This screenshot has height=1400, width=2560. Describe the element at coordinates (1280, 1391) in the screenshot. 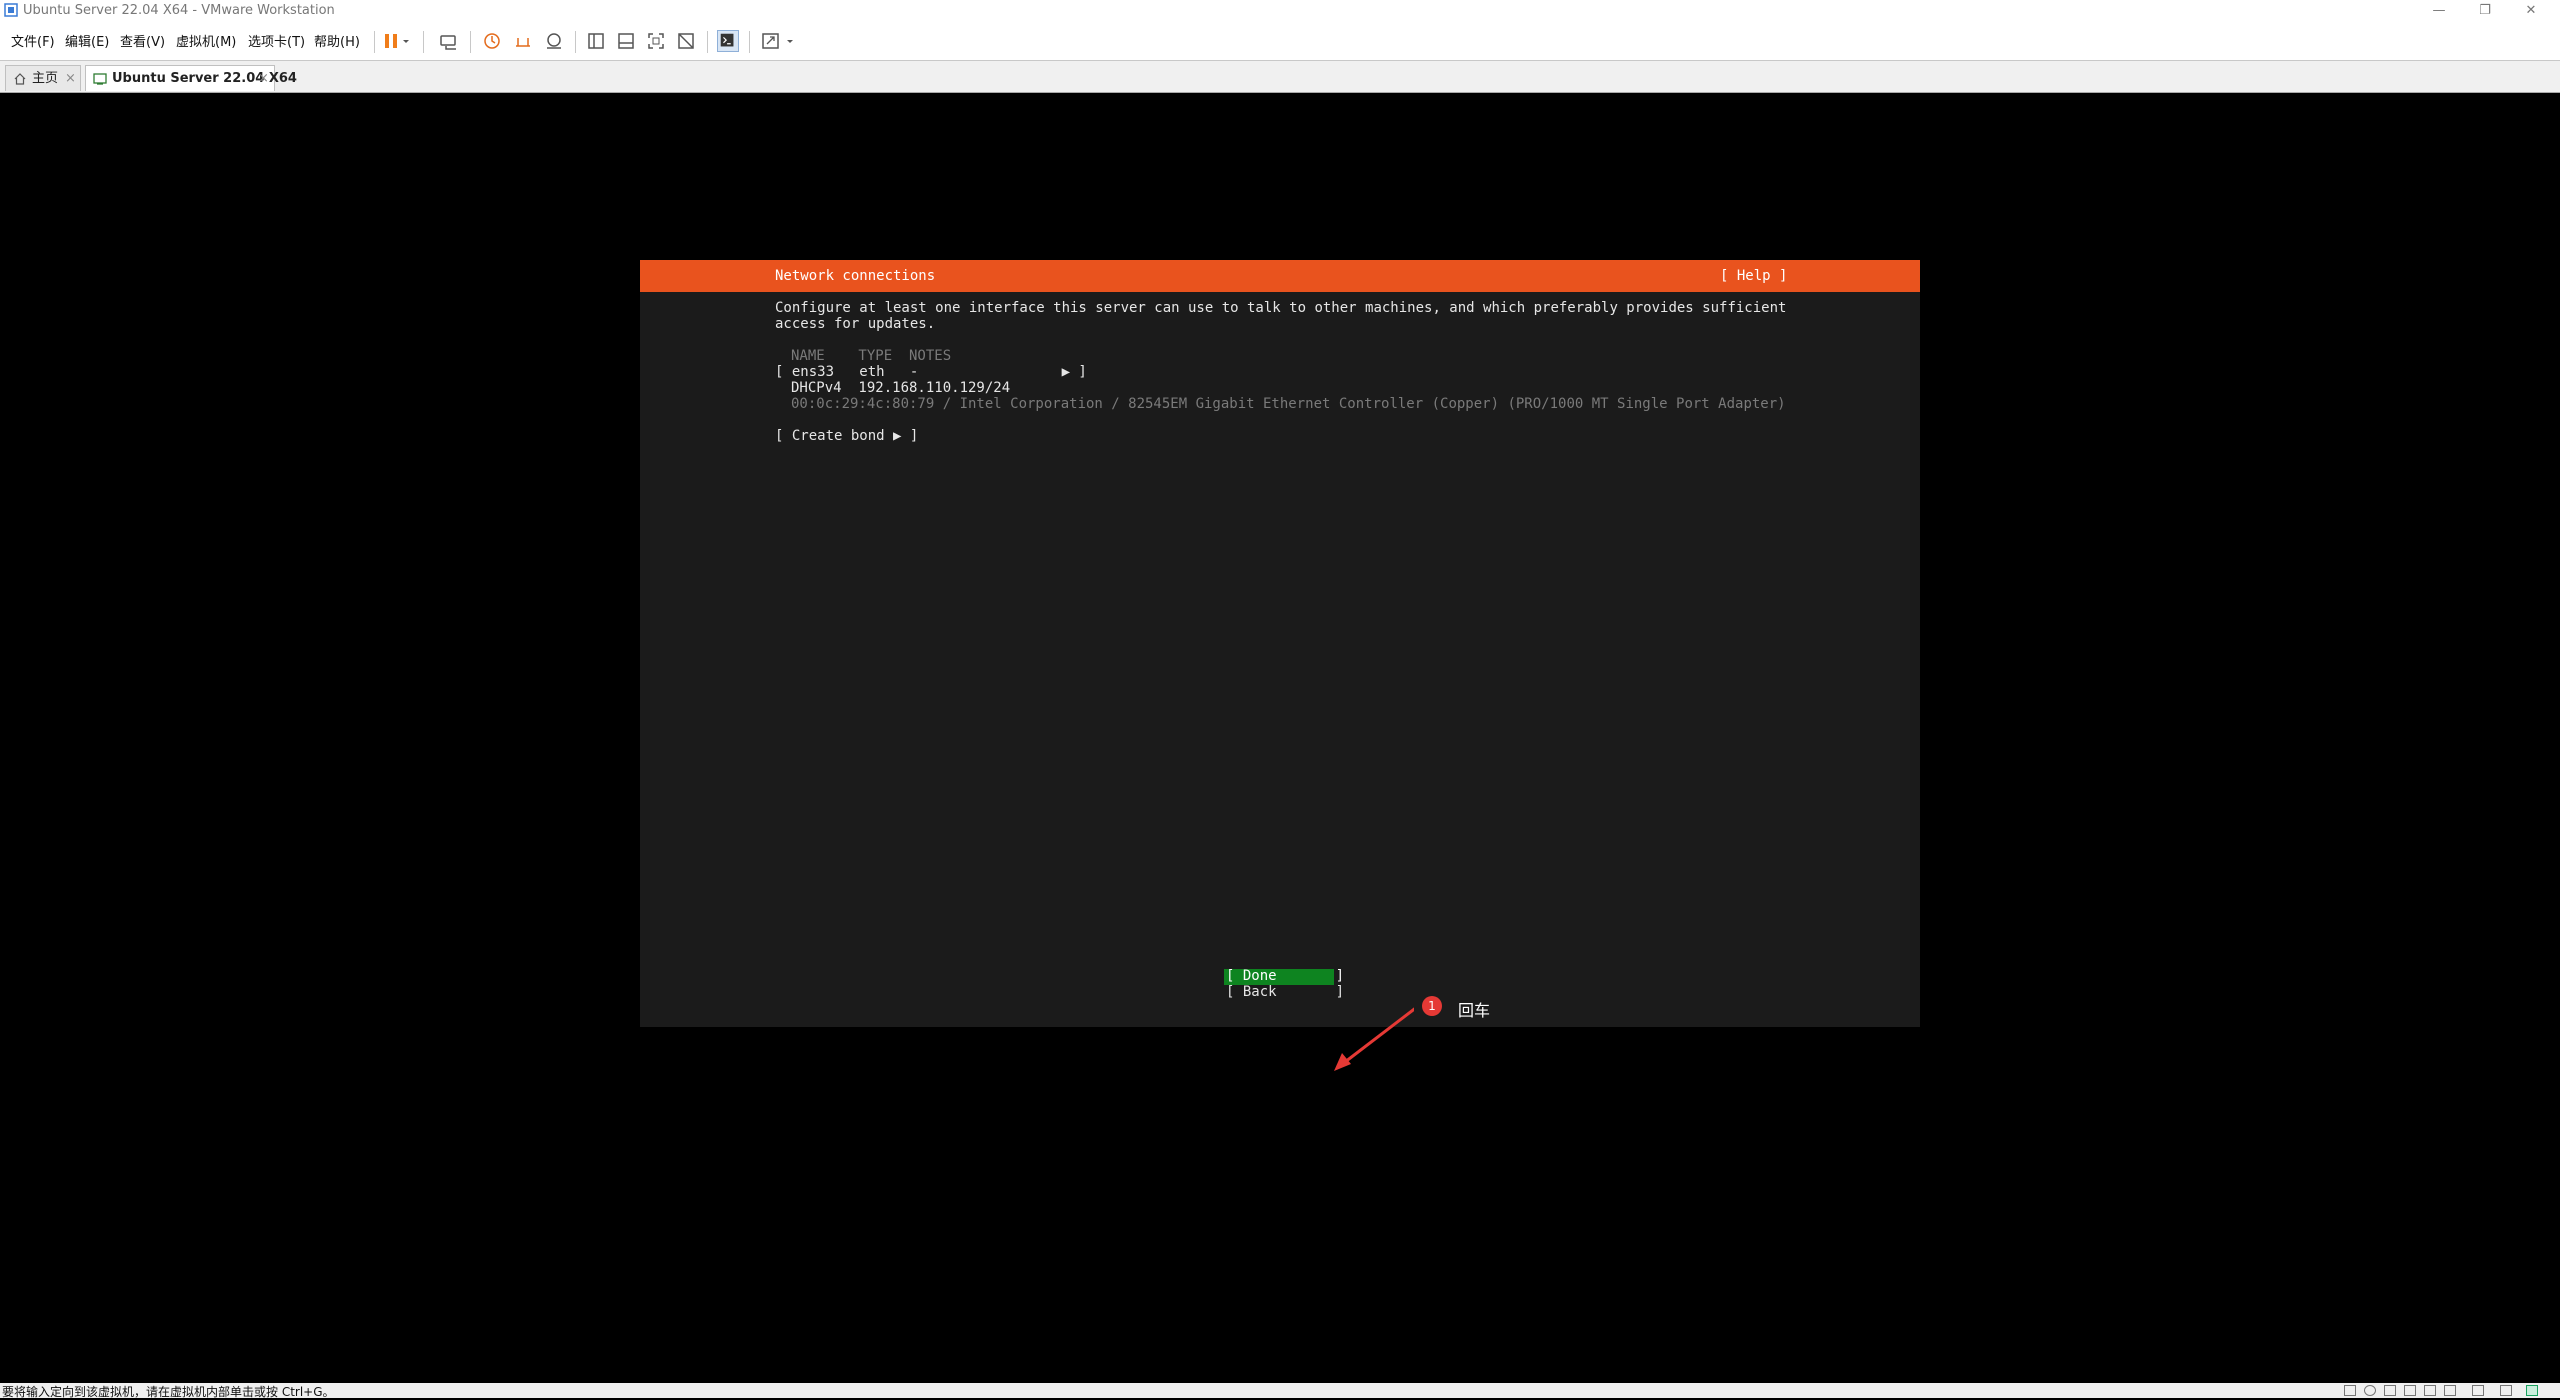

I see `status-bar: 要将输入定向到该虚拟机，请在虚拟机内部单击或按 Ctrl+G。` at that location.